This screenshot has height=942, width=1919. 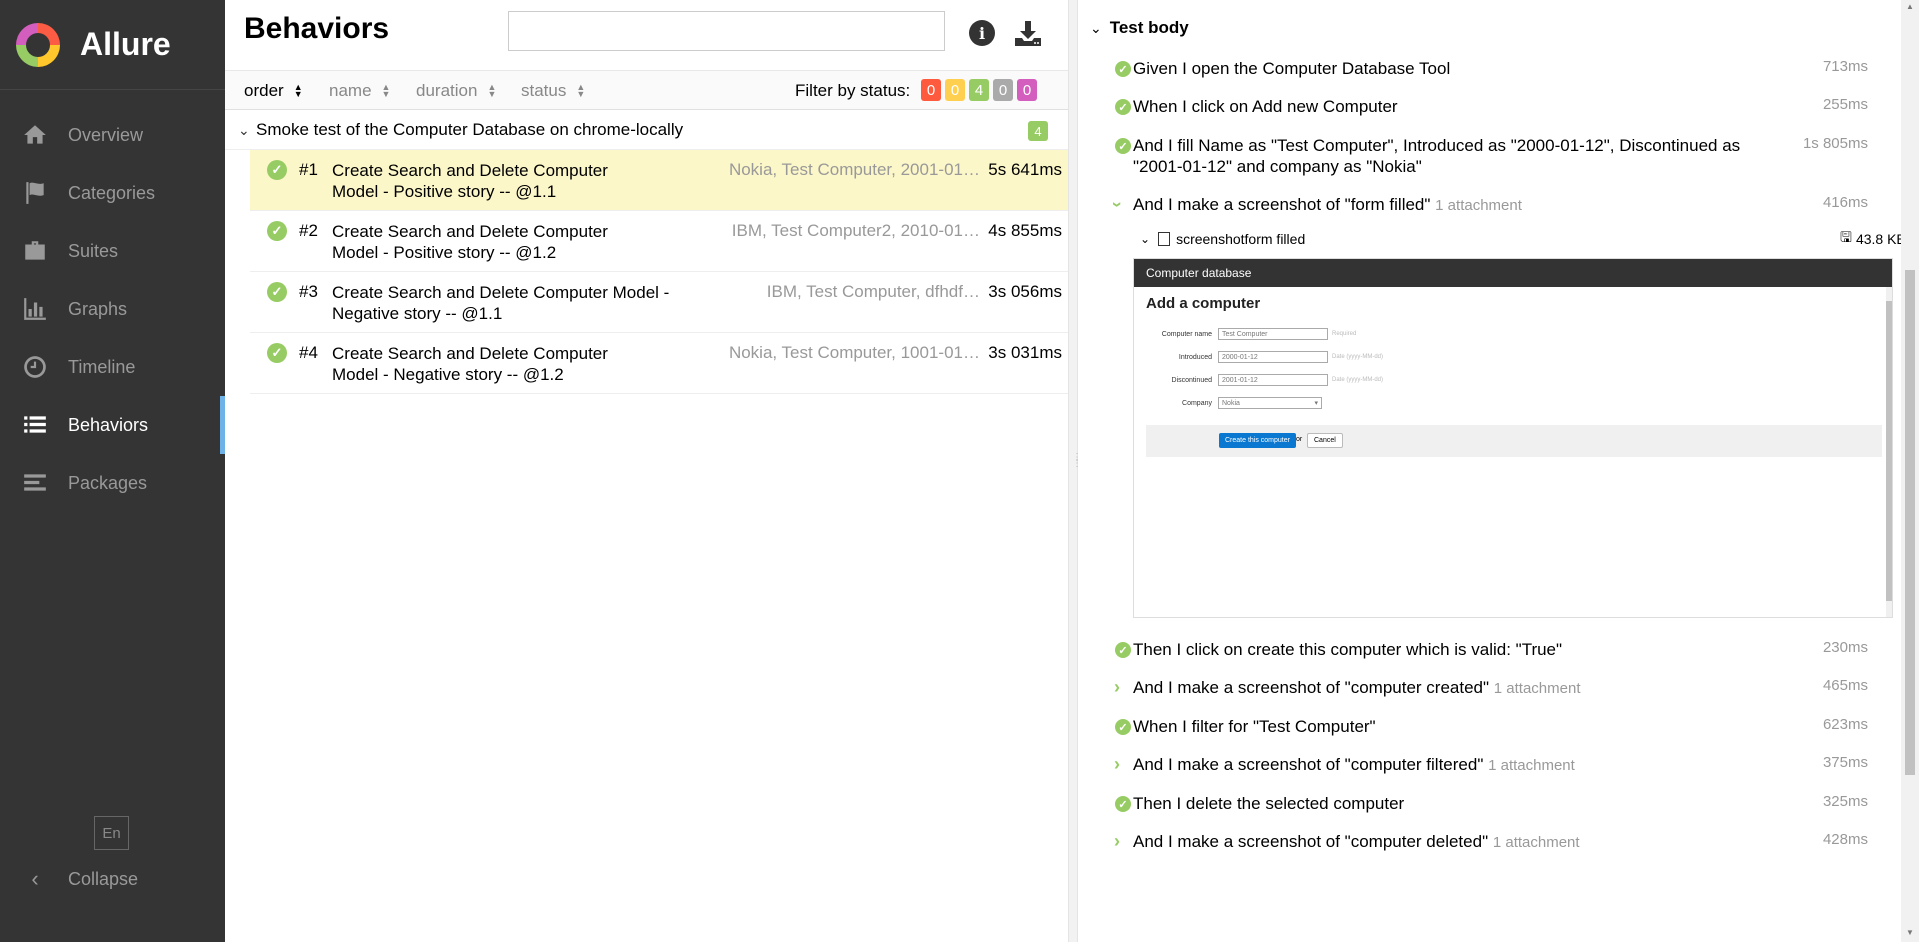 What do you see at coordinates (1292, 68) in the screenshot?
I see `step-text: Given I open the Computer Database Tool` at bounding box center [1292, 68].